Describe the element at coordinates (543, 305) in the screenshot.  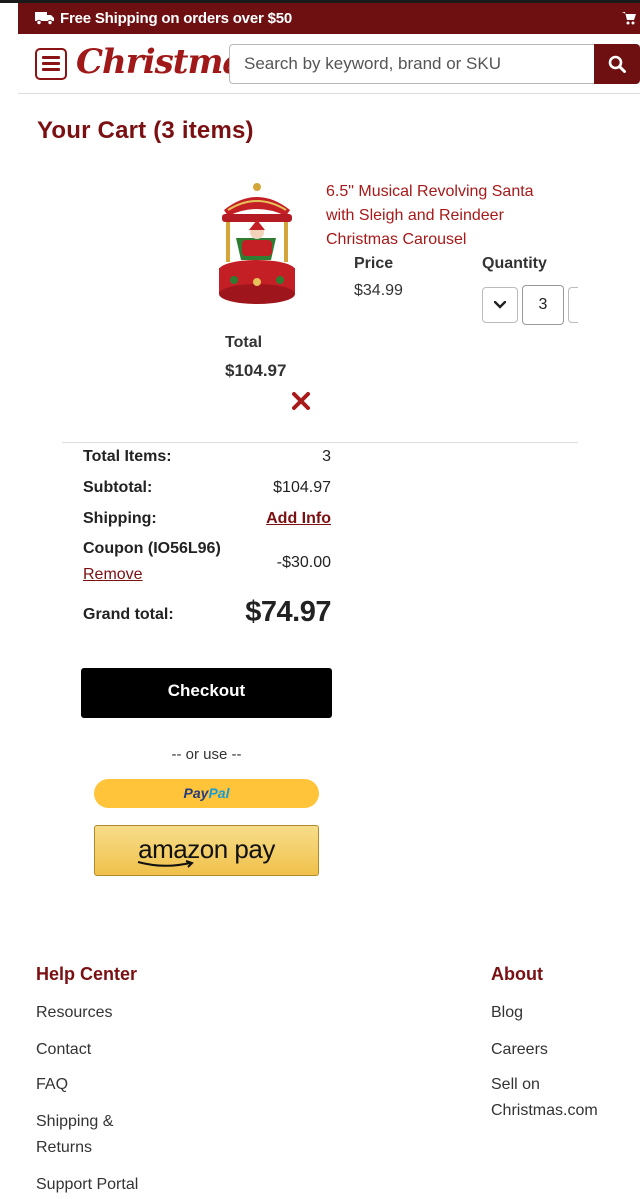
I see `quantity-input` at that location.